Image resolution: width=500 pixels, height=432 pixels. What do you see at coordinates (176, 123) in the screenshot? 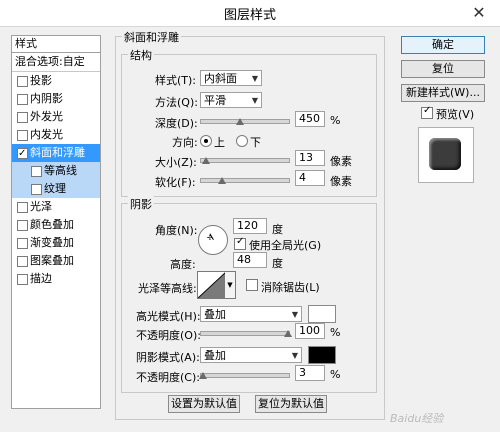
I see `depth-label: 深度(D):` at bounding box center [176, 123].